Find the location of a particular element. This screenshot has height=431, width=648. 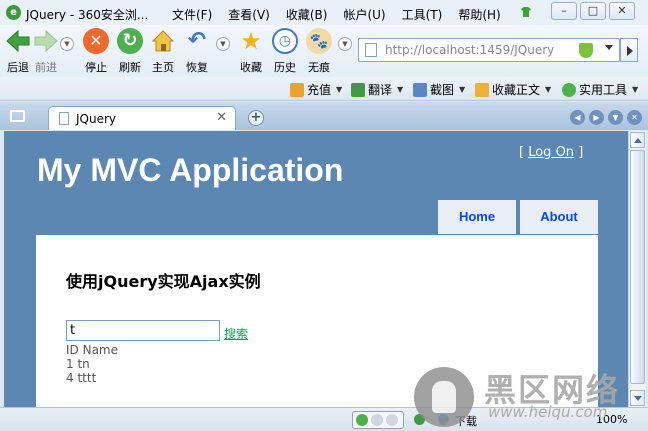

incognito-label: 无痕 is located at coordinates (319, 67).